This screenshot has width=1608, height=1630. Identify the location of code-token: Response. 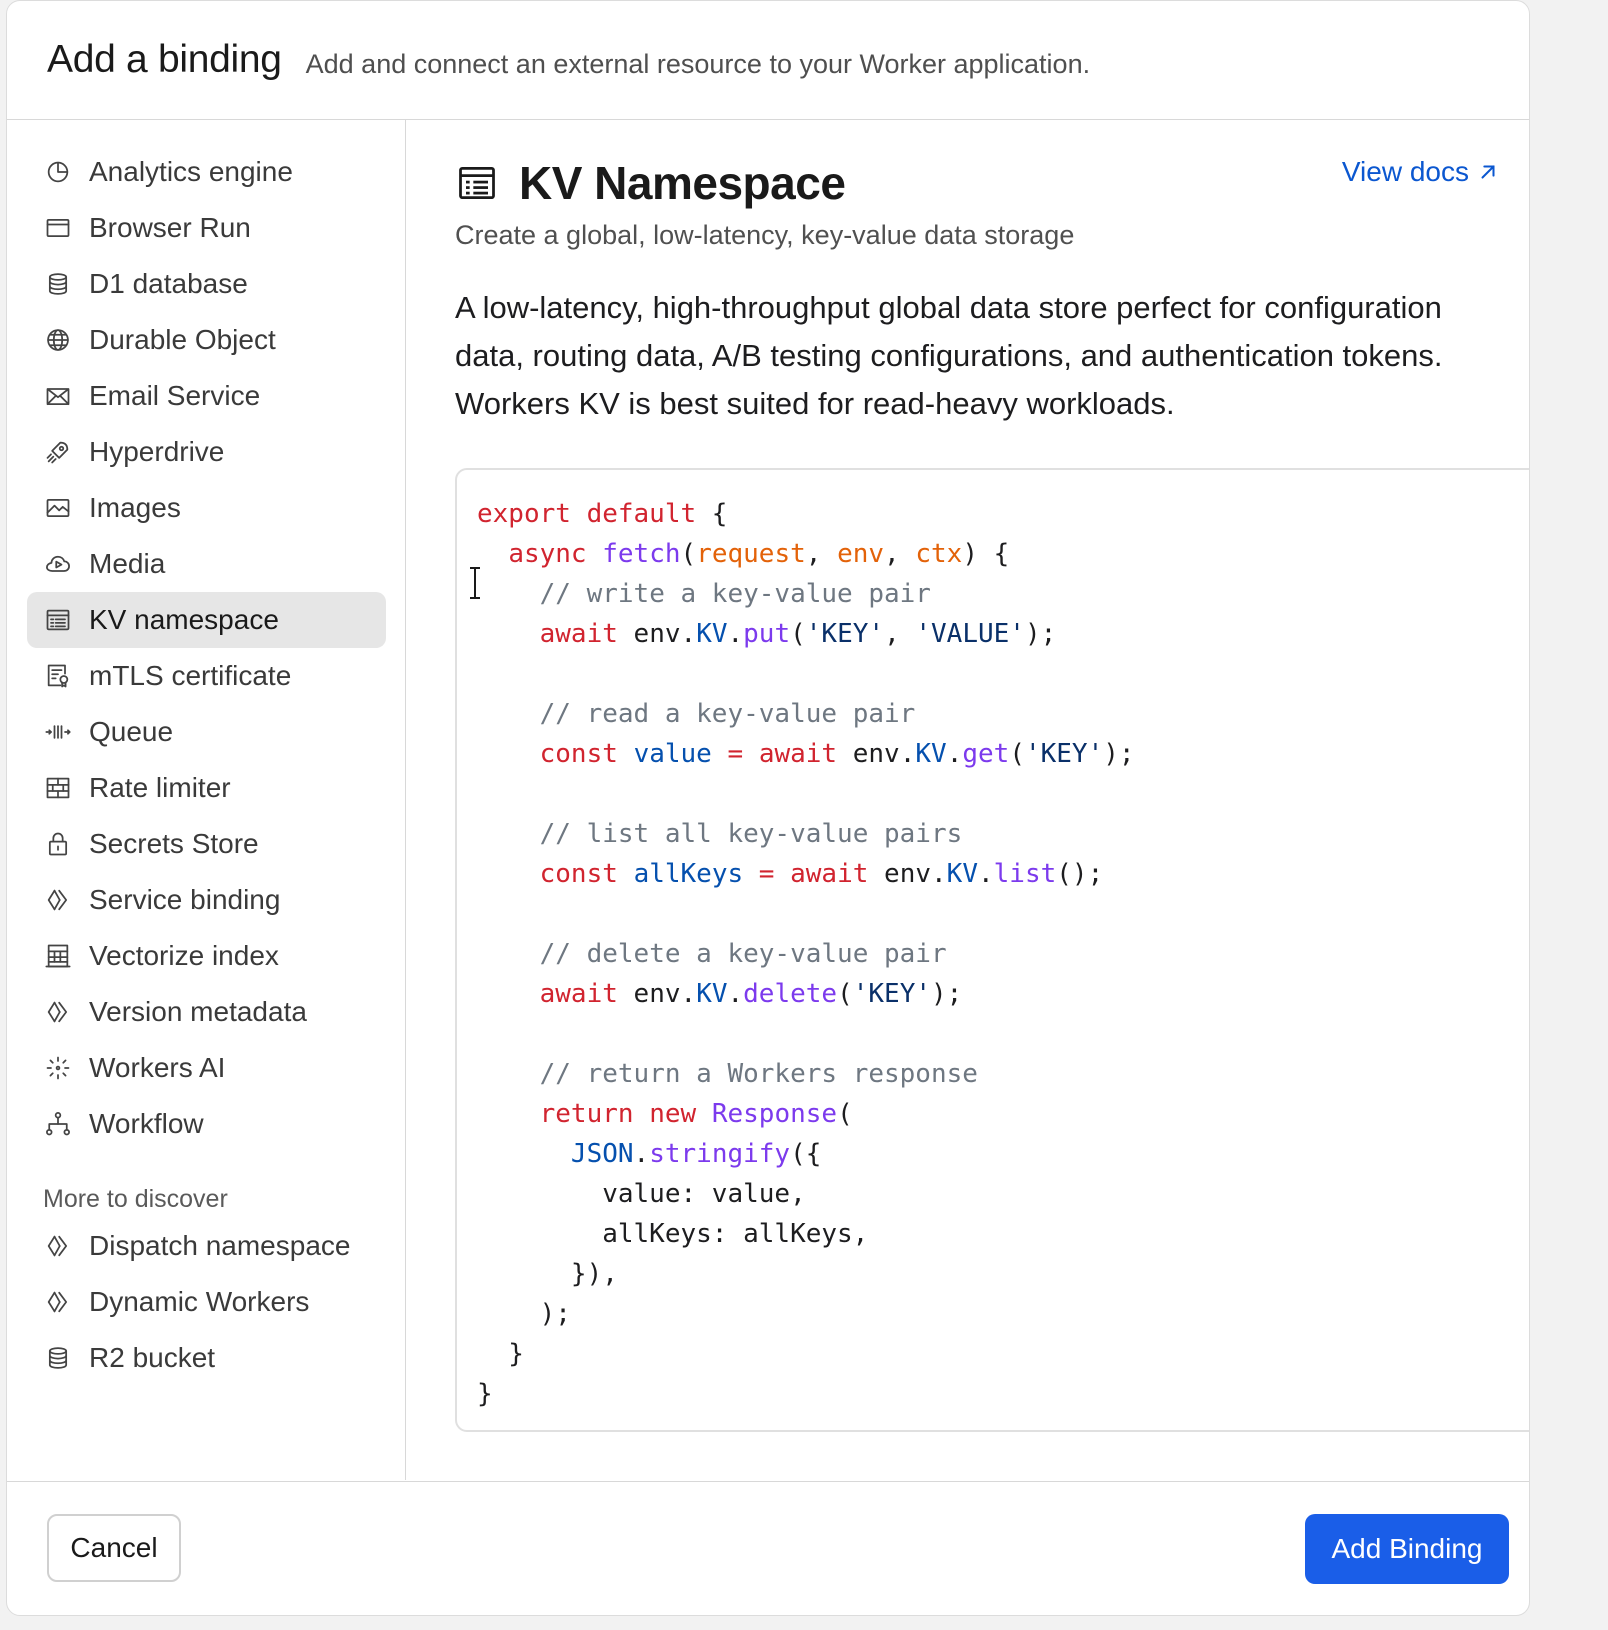
(774, 1114).